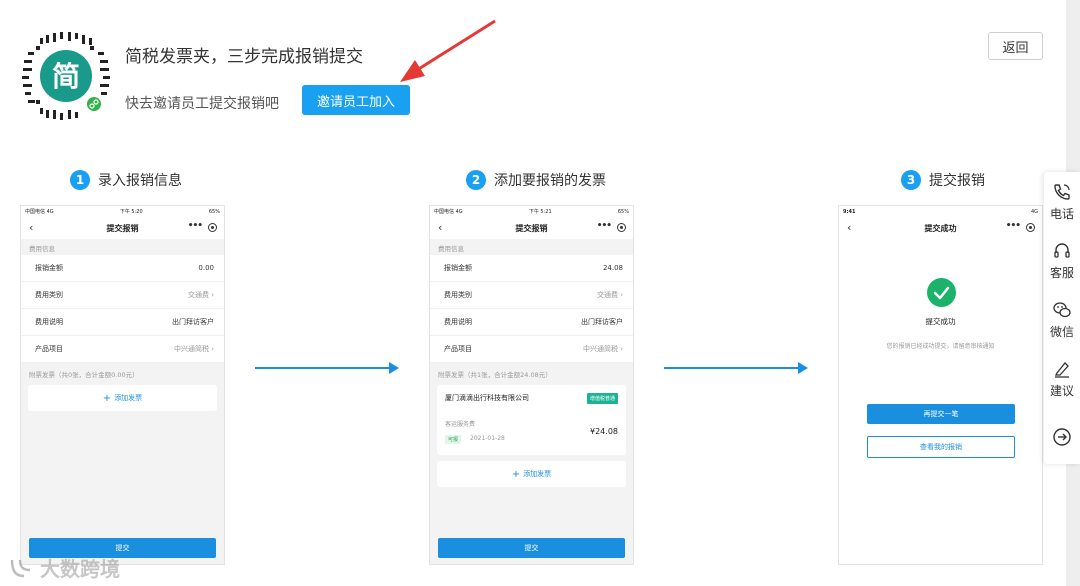 The width and height of the screenshot is (1080, 586). What do you see at coordinates (1062, 202) in the screenshot?
I see `sidebar-item-phone: 电话` at bounding box center [1062, 202].